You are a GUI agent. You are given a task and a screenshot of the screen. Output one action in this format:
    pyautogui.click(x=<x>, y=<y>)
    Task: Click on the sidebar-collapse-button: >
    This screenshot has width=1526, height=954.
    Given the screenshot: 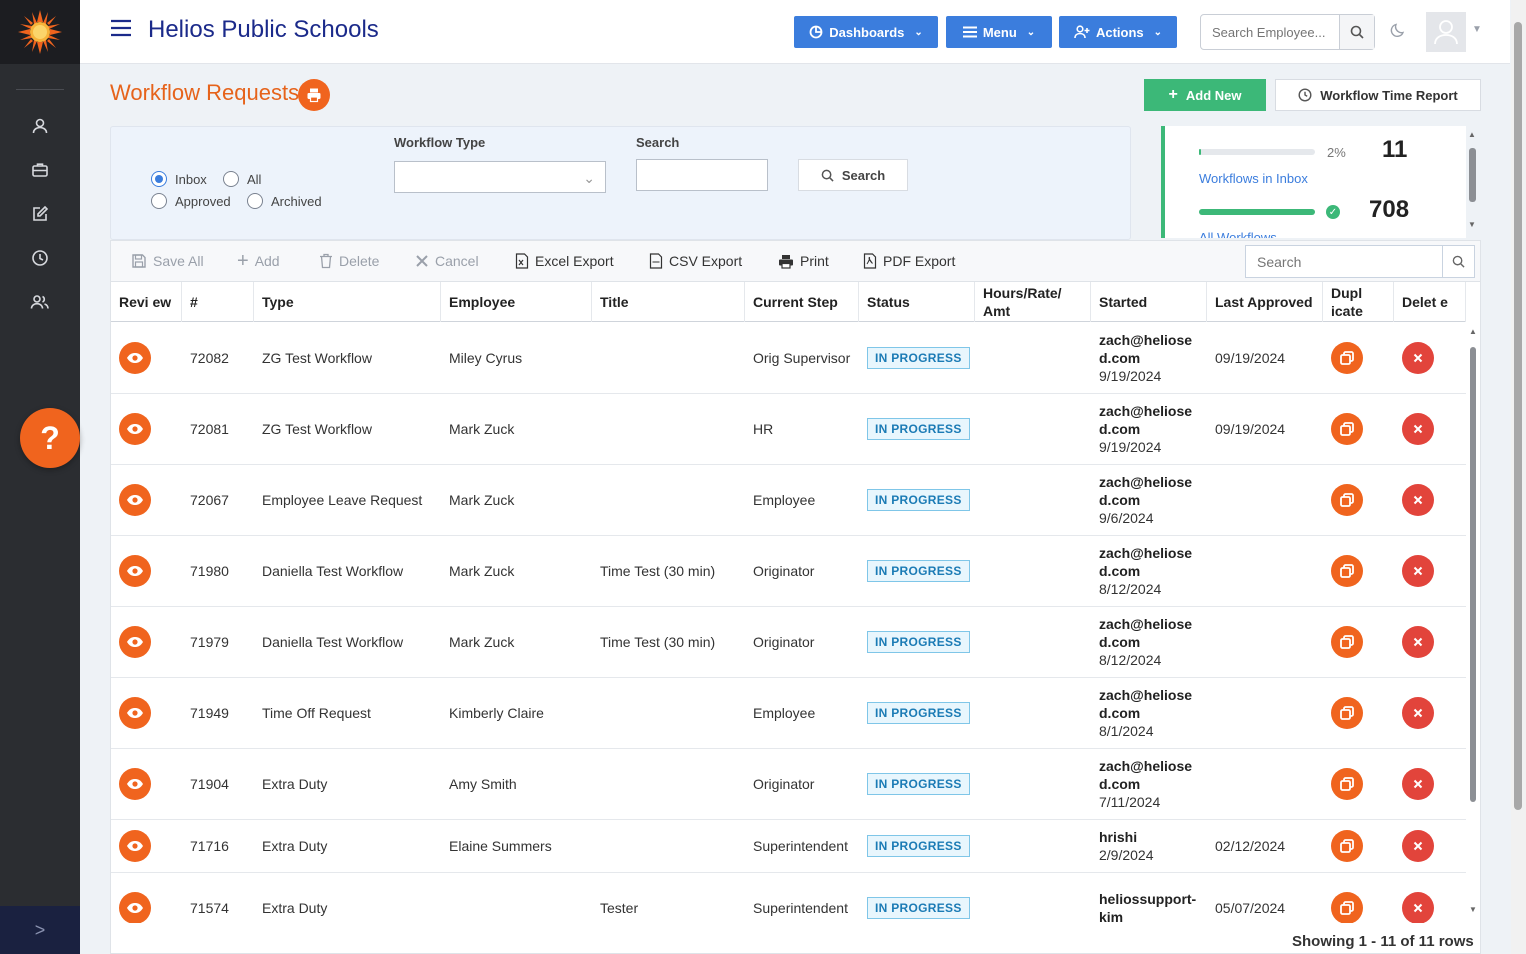 What is the action you would take?
    pyautogui.click(x=40, y=930)
    